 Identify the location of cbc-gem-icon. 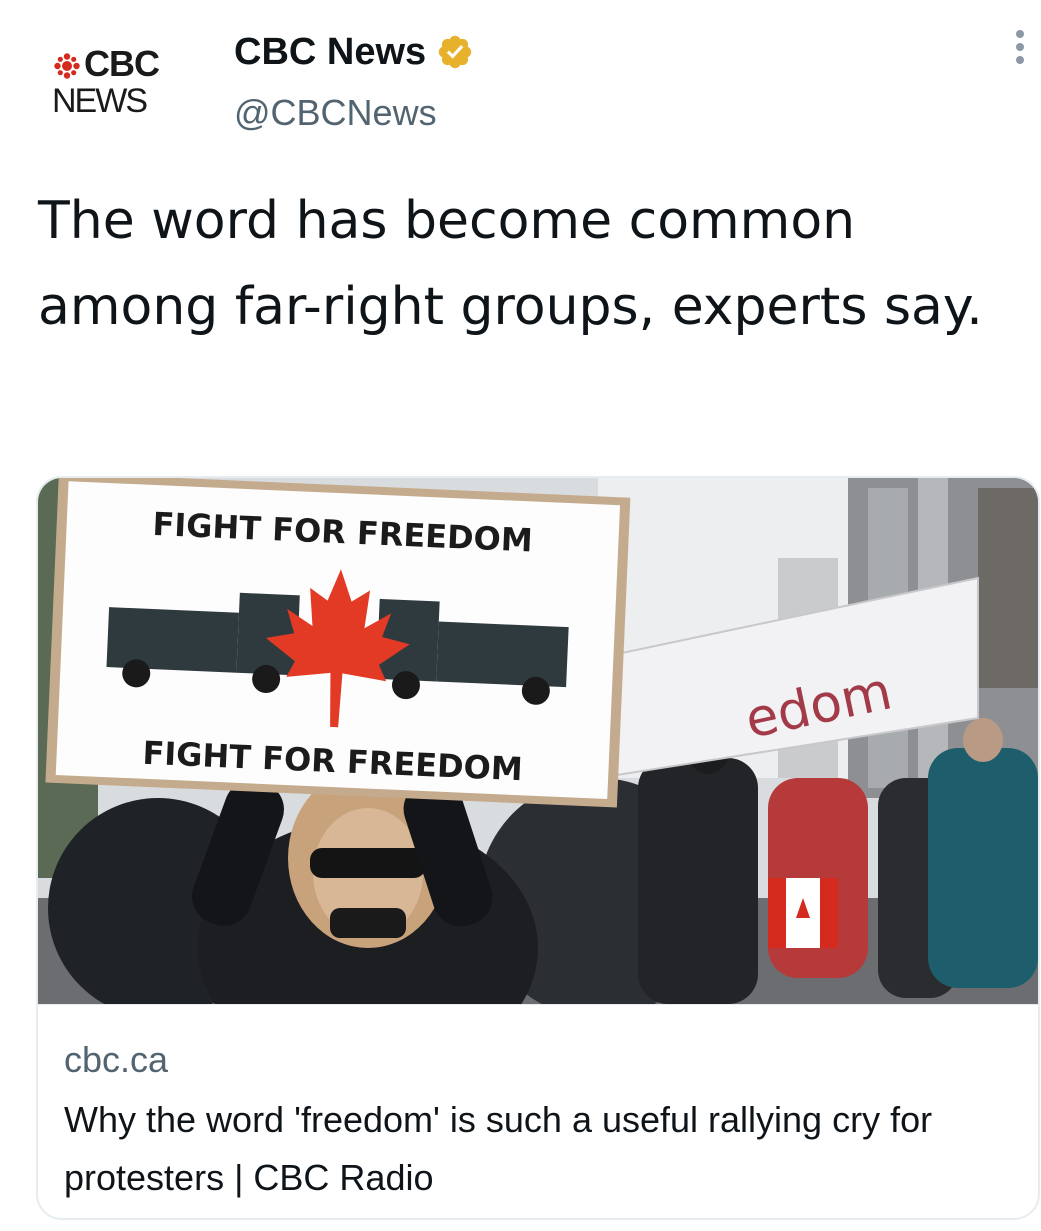
(67, 66).